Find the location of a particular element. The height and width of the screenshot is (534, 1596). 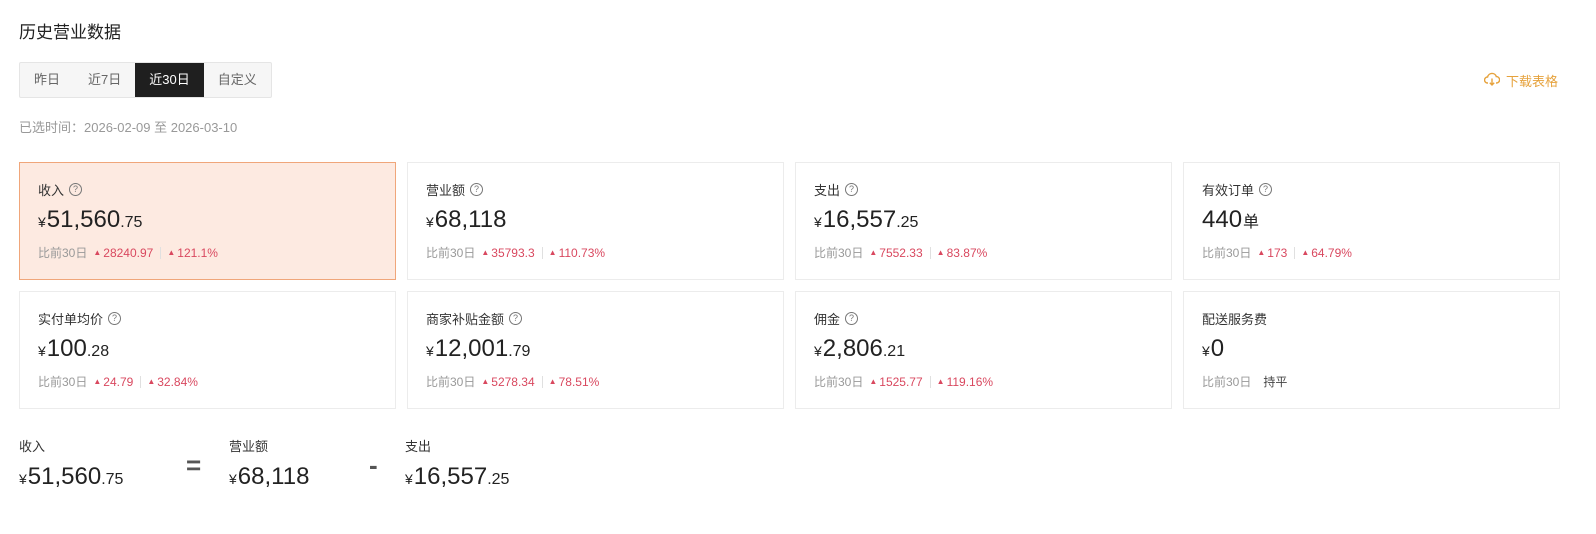

formula-minus: - is located at coordinates (373, 465).